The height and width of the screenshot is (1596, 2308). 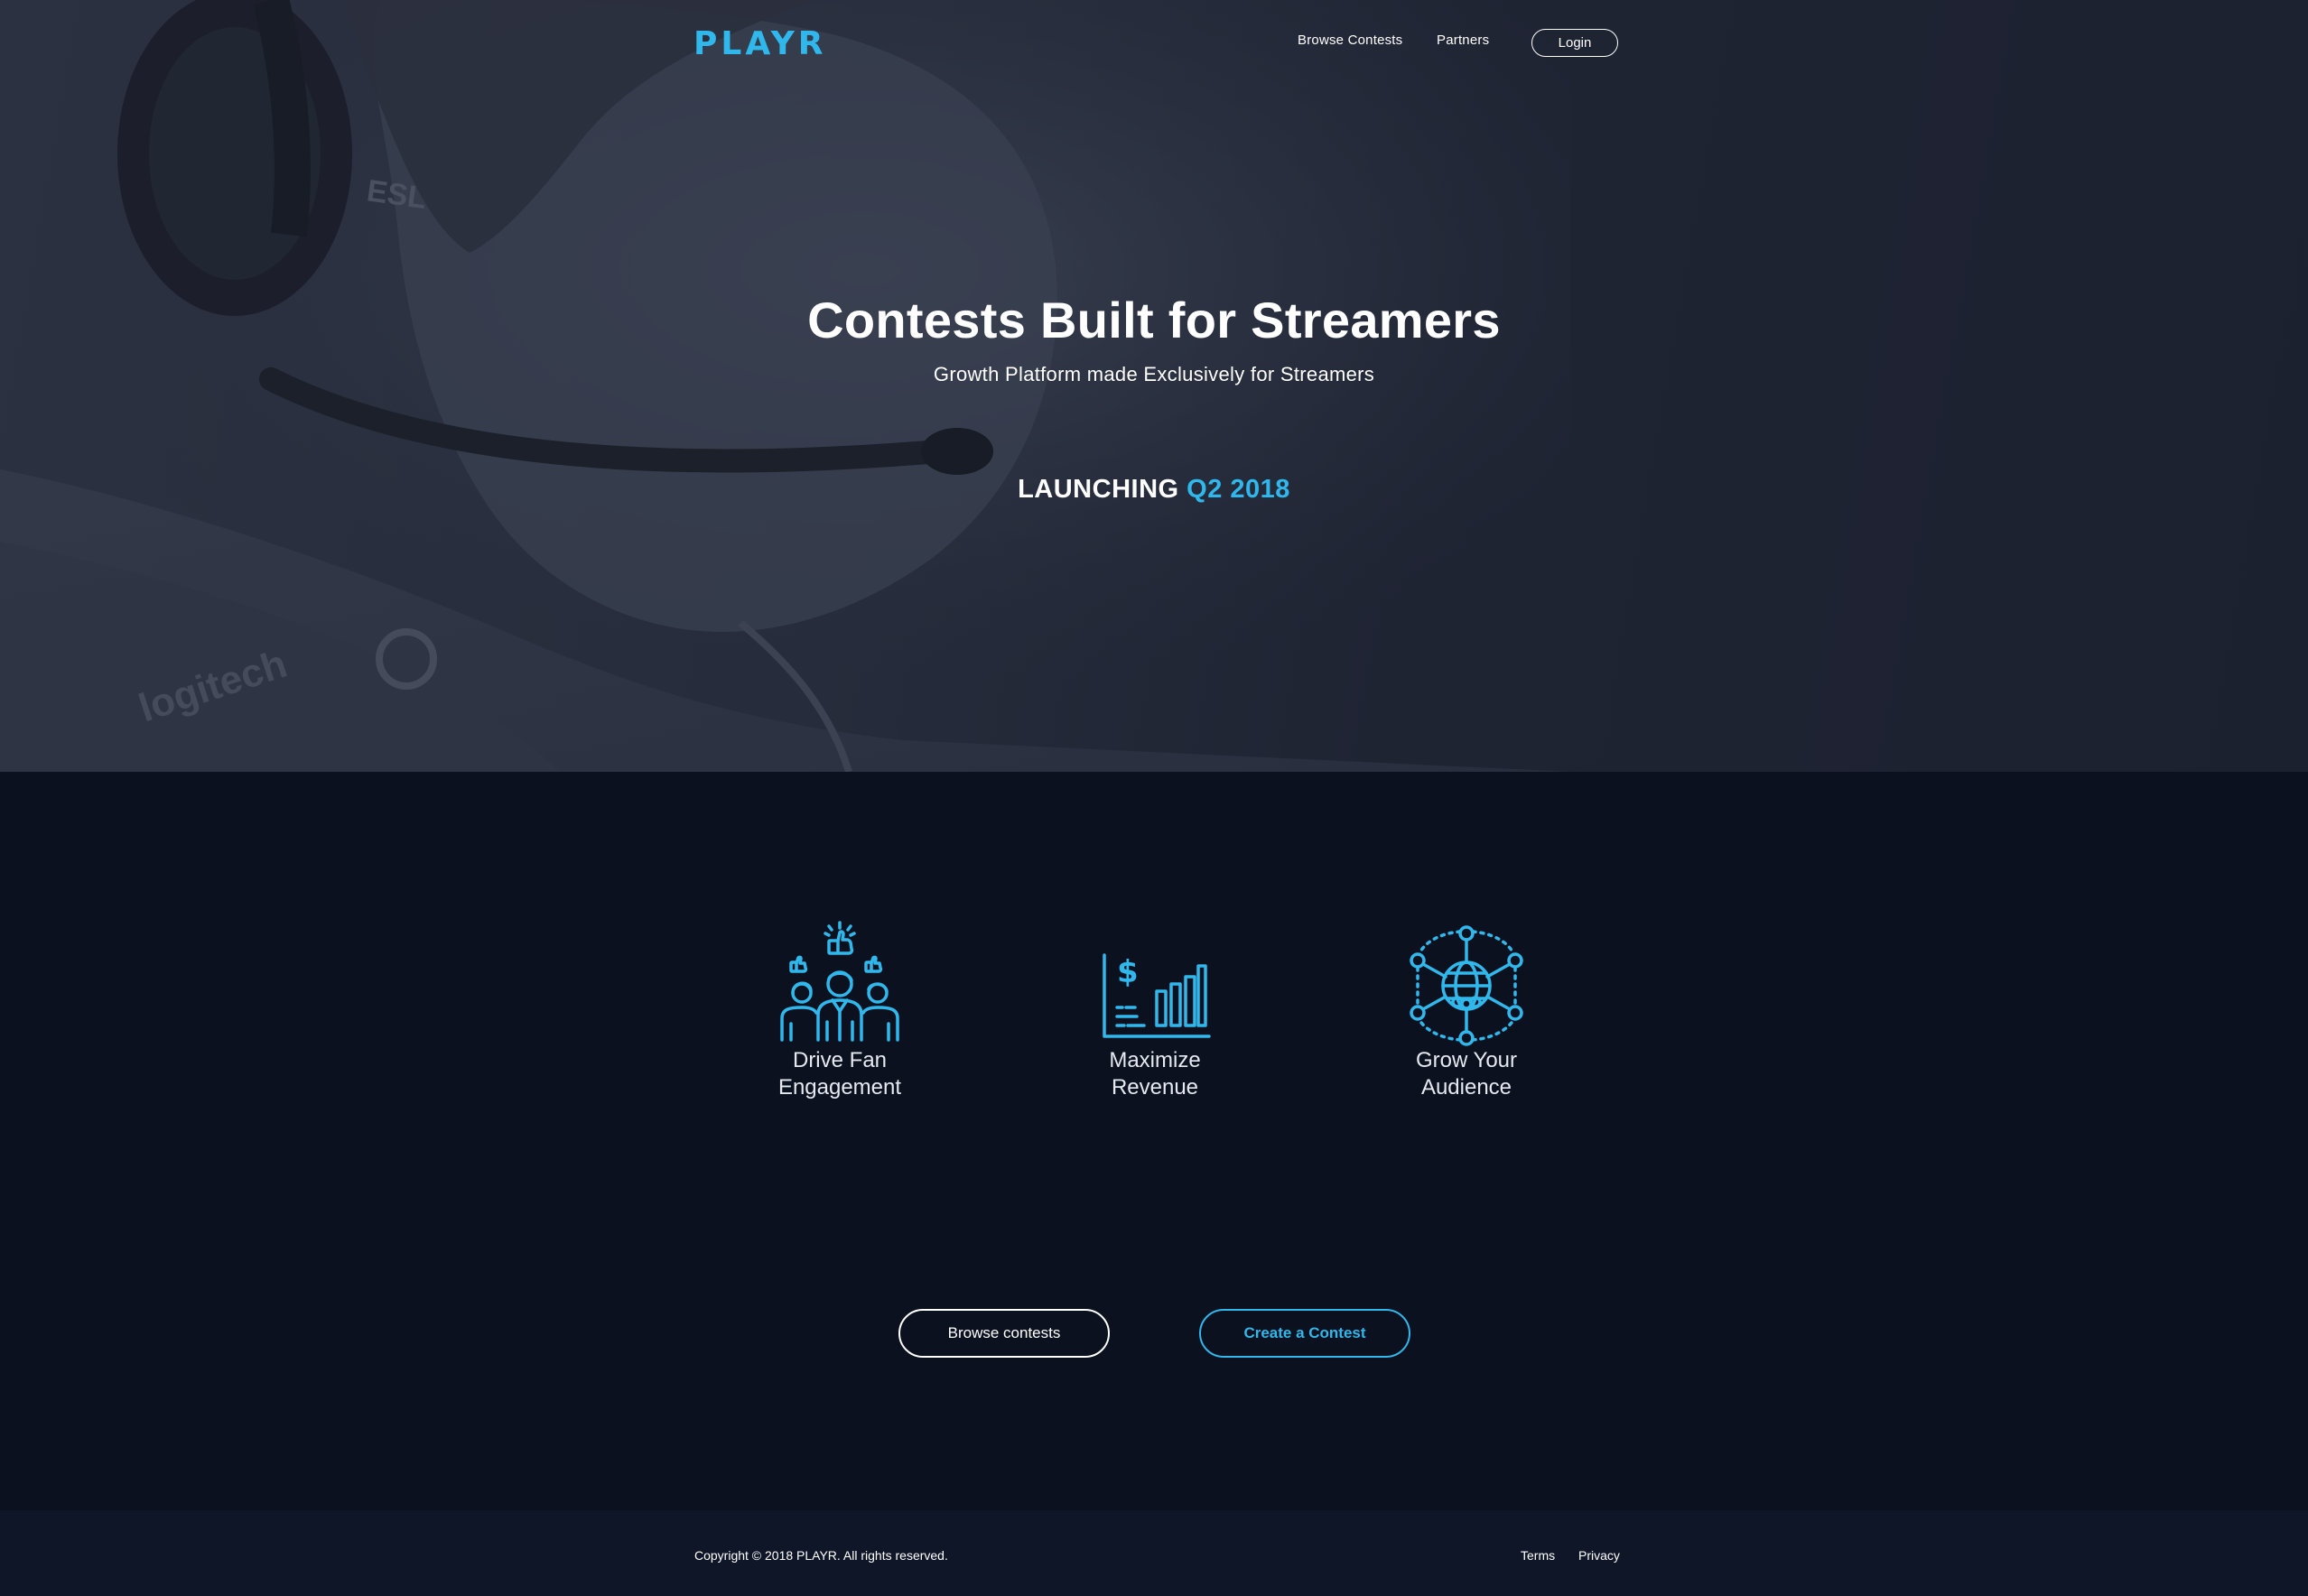 I want to click on create-contest-button: Create a Contest, so click(x=1304, y=1334).